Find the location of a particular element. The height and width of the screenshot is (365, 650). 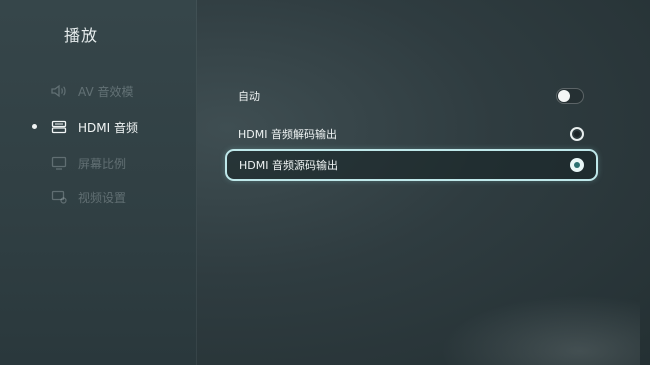

hdmi-decode-radio is located at coordinates (577, 134).